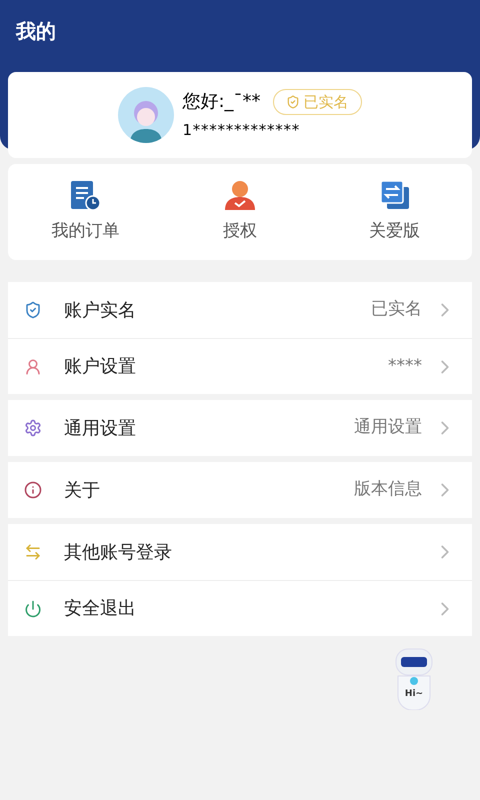 The height and width of the screenshot is (800, 480). Describe the element at coordinates (240, 490) in the screenshot. I see `menu-row: 关于 版本信息` at that location.